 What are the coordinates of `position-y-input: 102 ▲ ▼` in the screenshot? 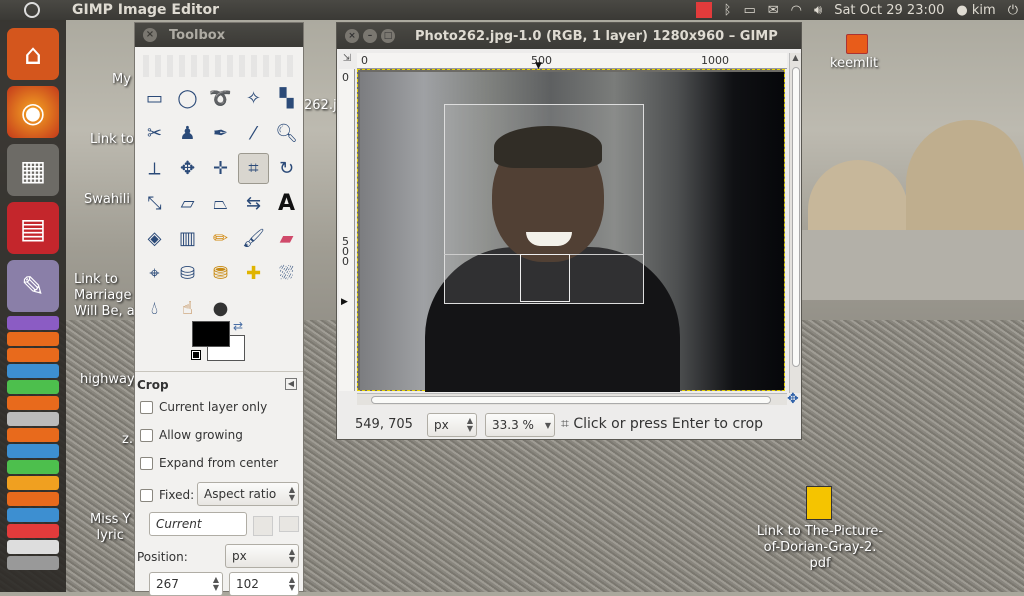 It's located at (264, 584).